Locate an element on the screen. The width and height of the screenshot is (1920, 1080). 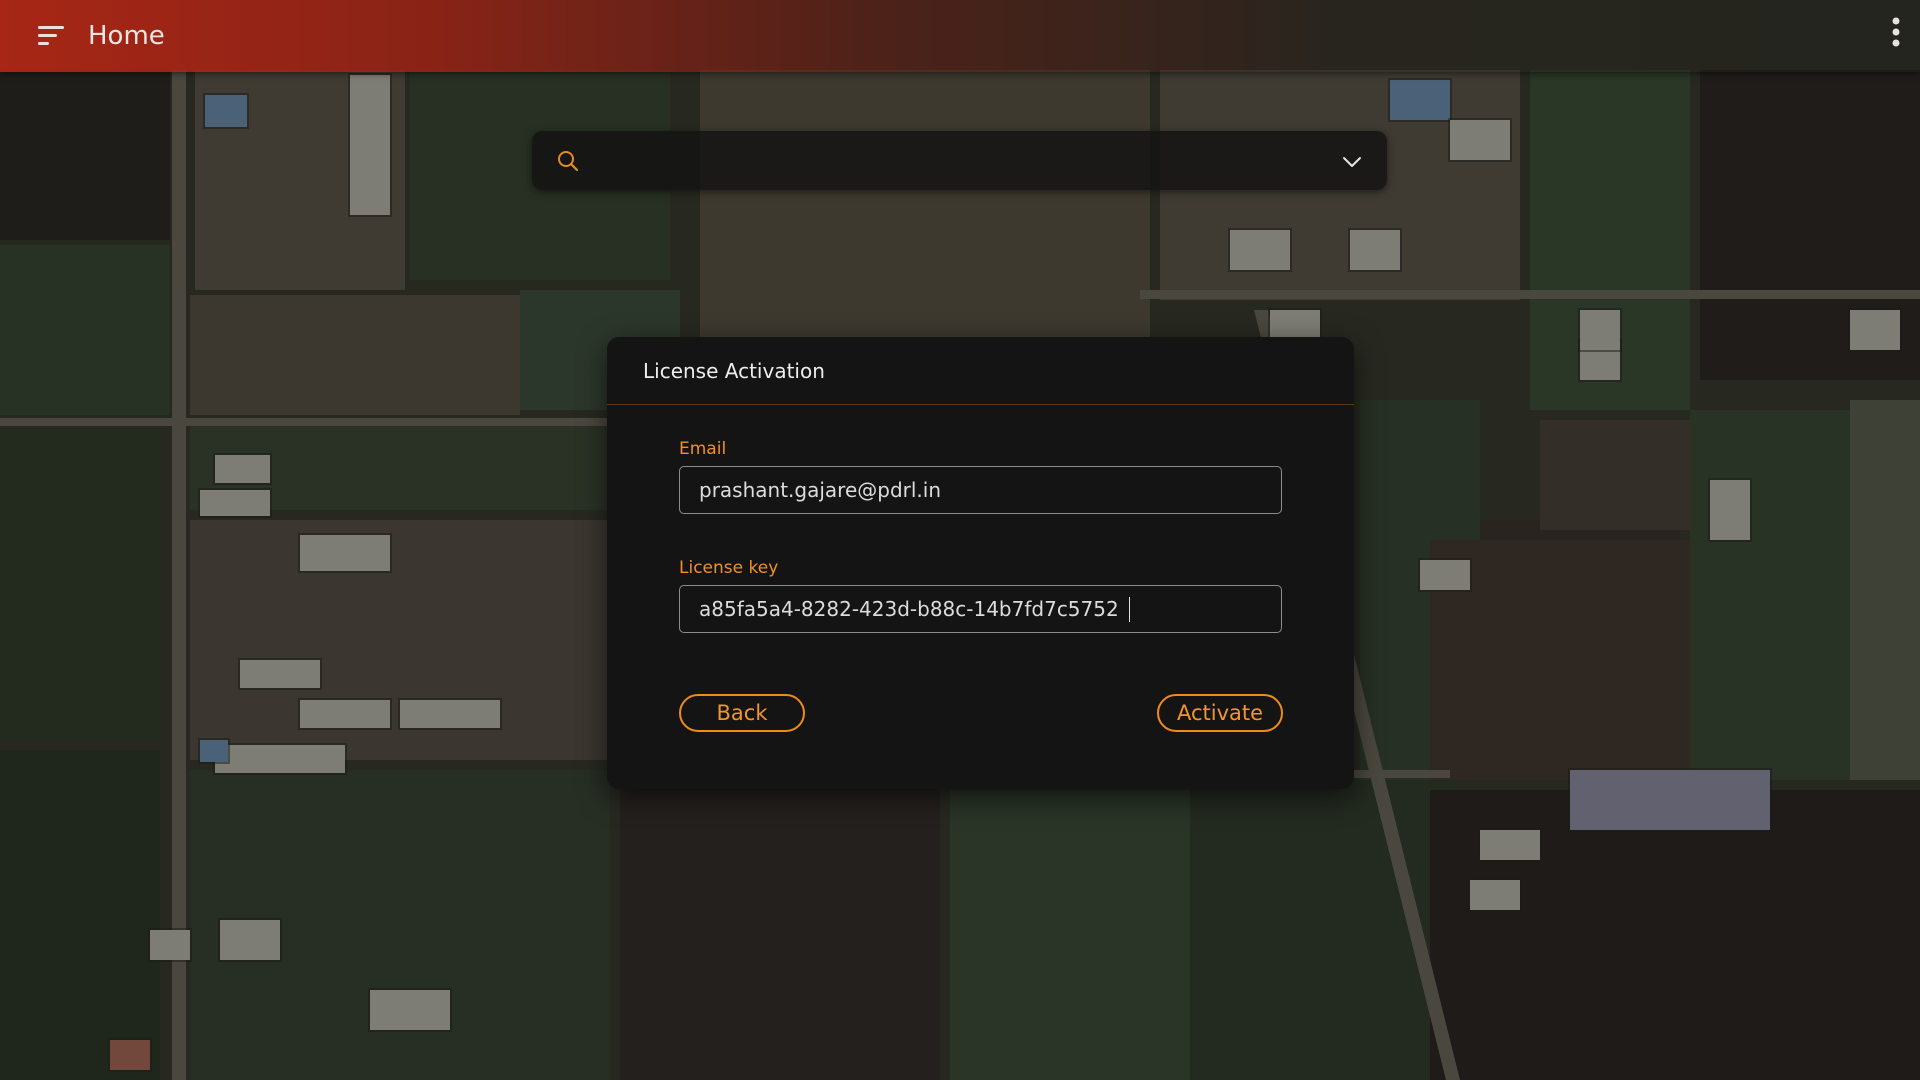
dialog-header: License Activation is located at coordinates (980, 371).